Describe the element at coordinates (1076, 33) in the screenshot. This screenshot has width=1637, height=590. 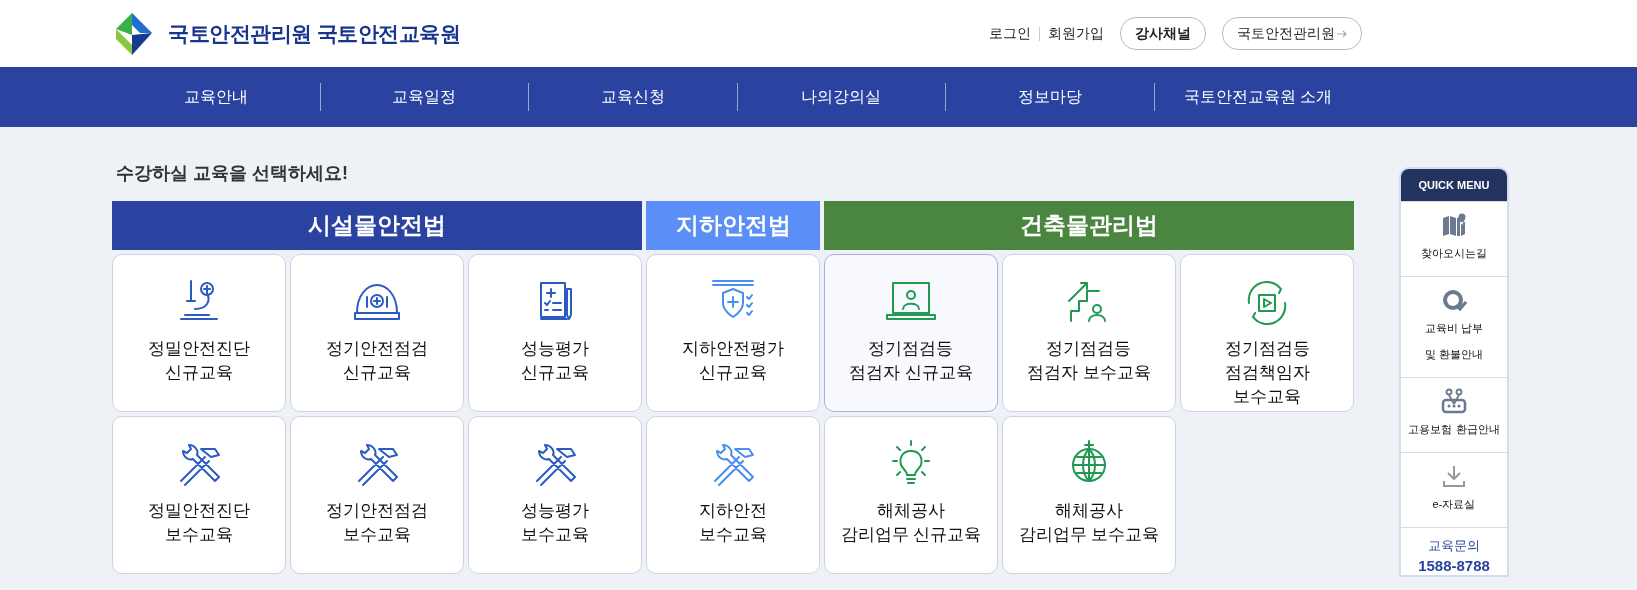
I see `text-link: 회원가입` at that location.